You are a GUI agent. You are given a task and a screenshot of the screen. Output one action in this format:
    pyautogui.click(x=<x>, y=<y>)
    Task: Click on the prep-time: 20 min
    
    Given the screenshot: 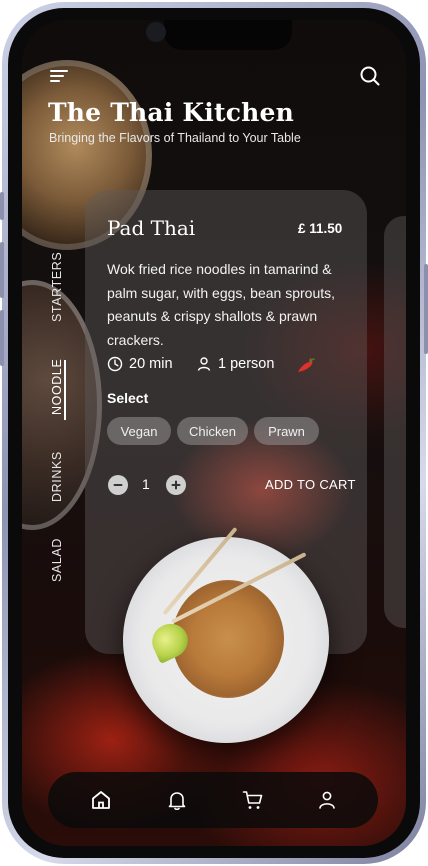 What is the action you would take?
    pyautogui.click(x=140, y=364)
    